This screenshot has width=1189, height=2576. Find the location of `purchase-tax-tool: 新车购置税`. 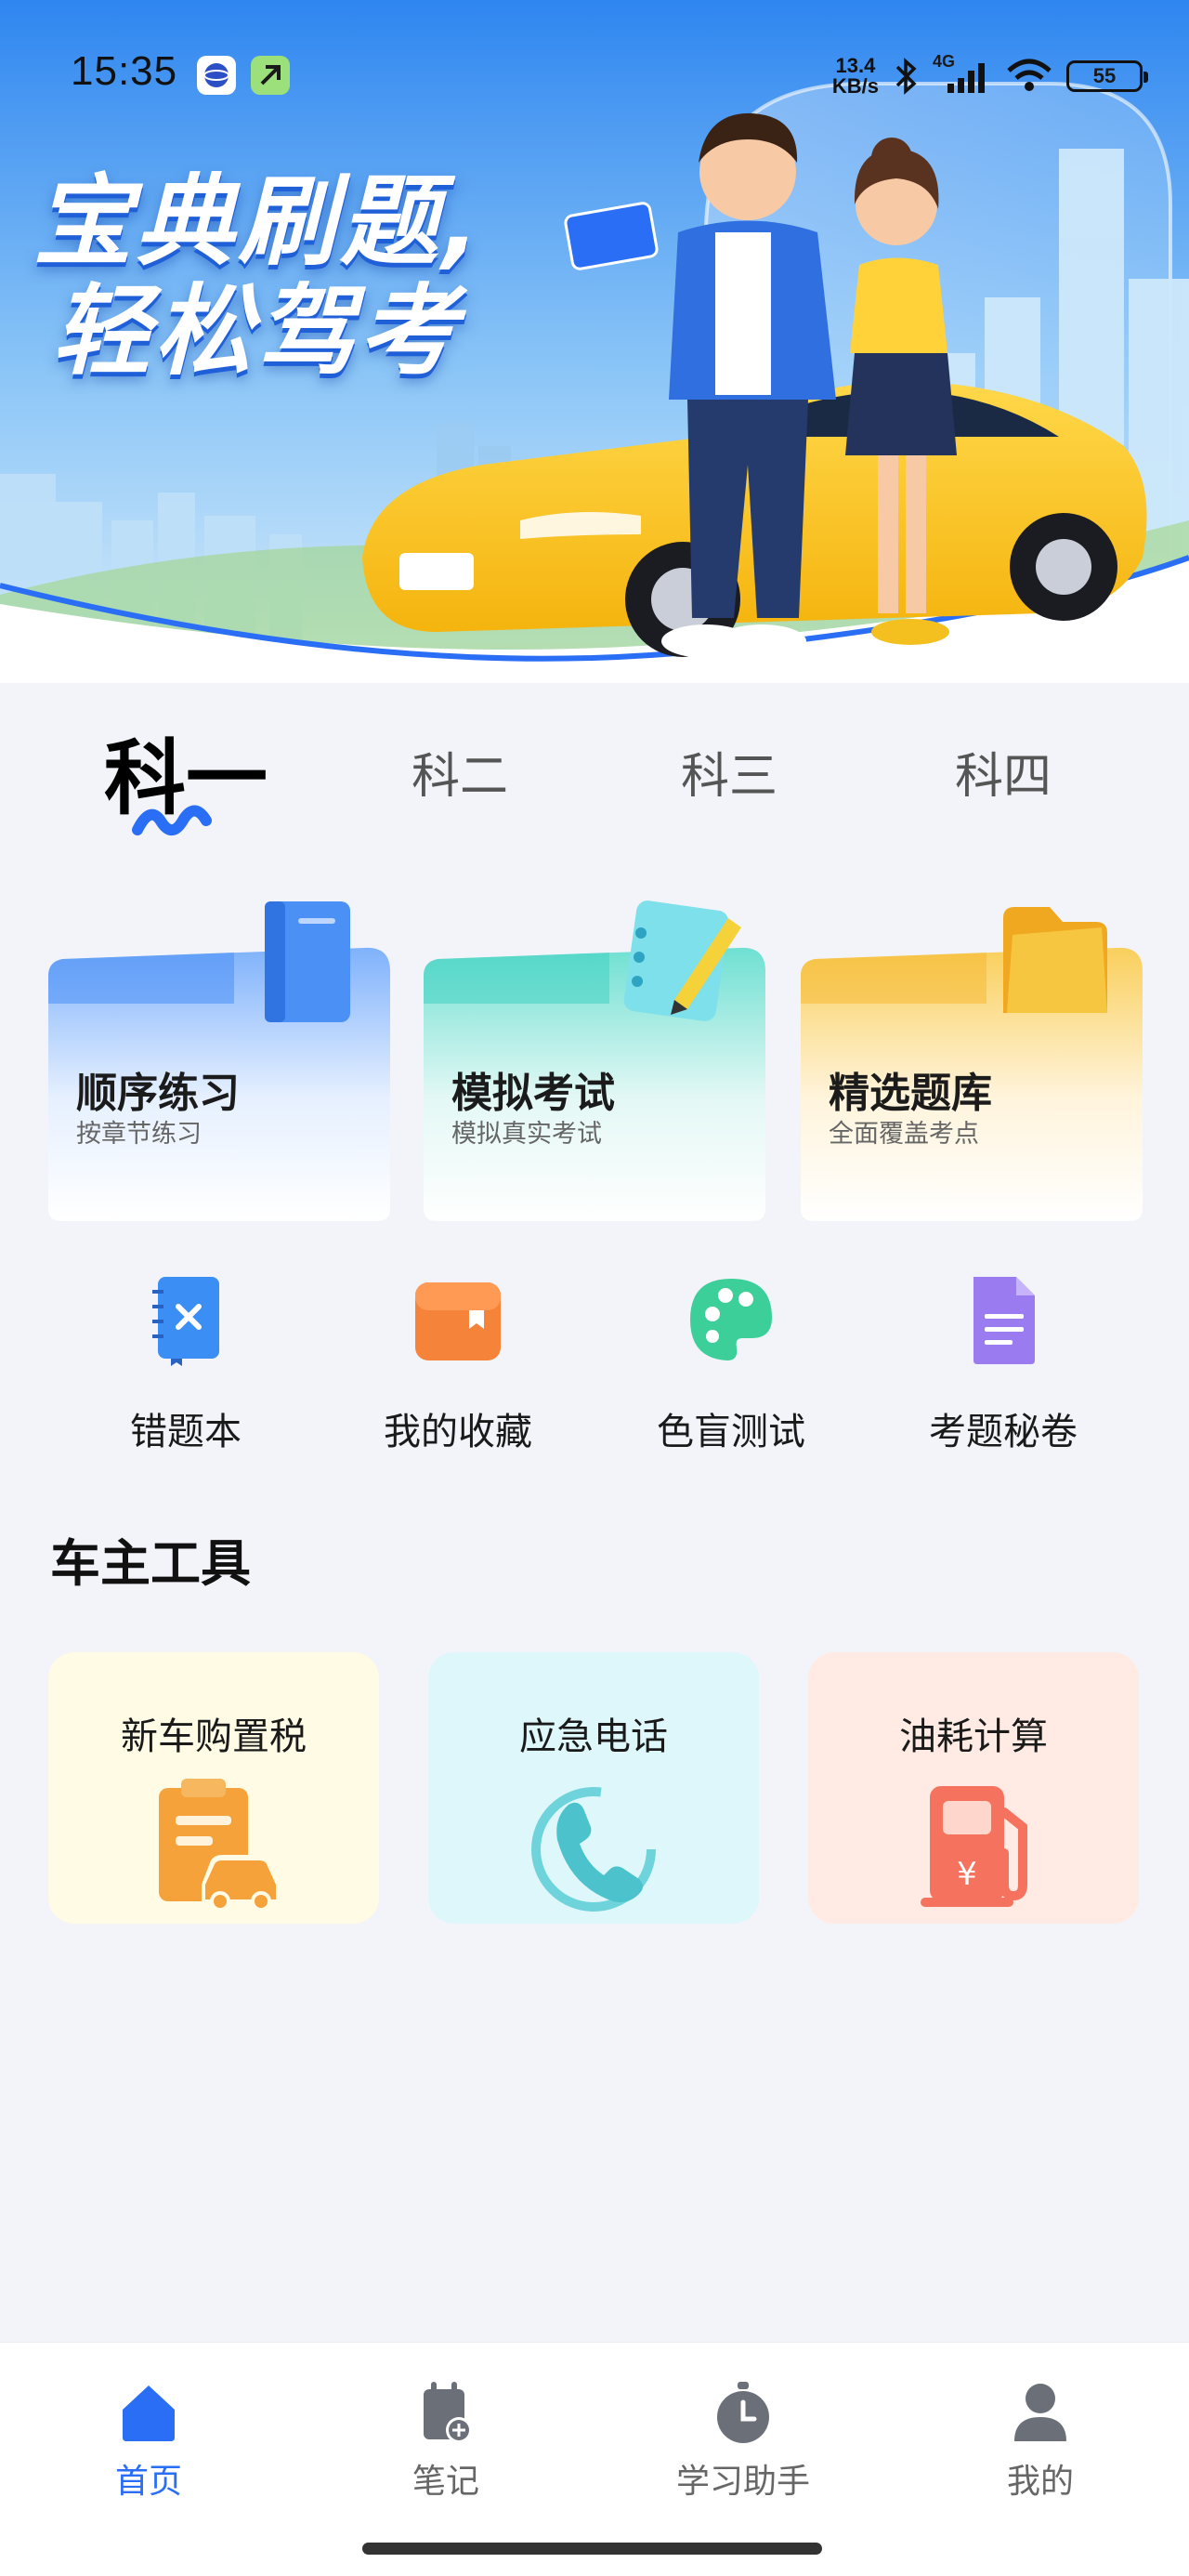

purchase-tax-tool: 新车购置税 is located at coordinates (213, 1788).